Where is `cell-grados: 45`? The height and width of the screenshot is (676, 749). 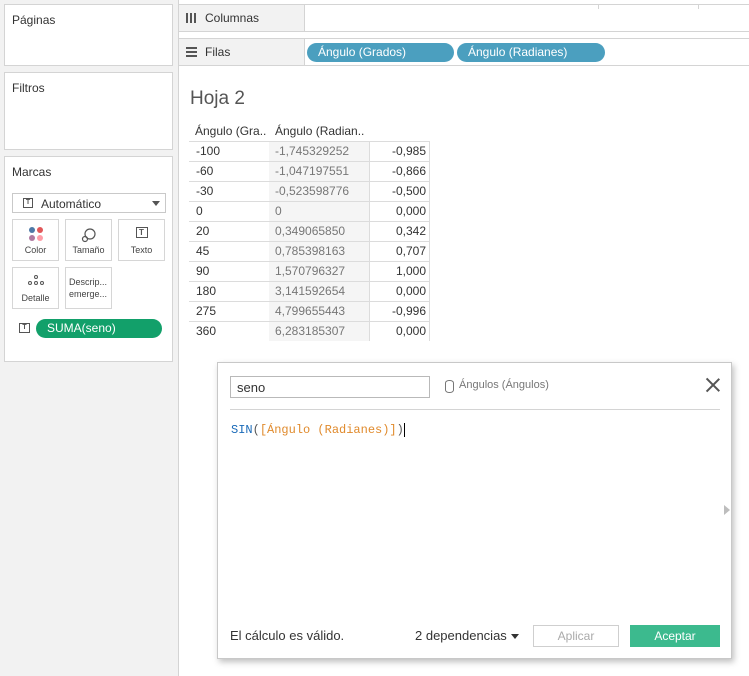 cell-grados: 45 is located at coordinates (203, 251).